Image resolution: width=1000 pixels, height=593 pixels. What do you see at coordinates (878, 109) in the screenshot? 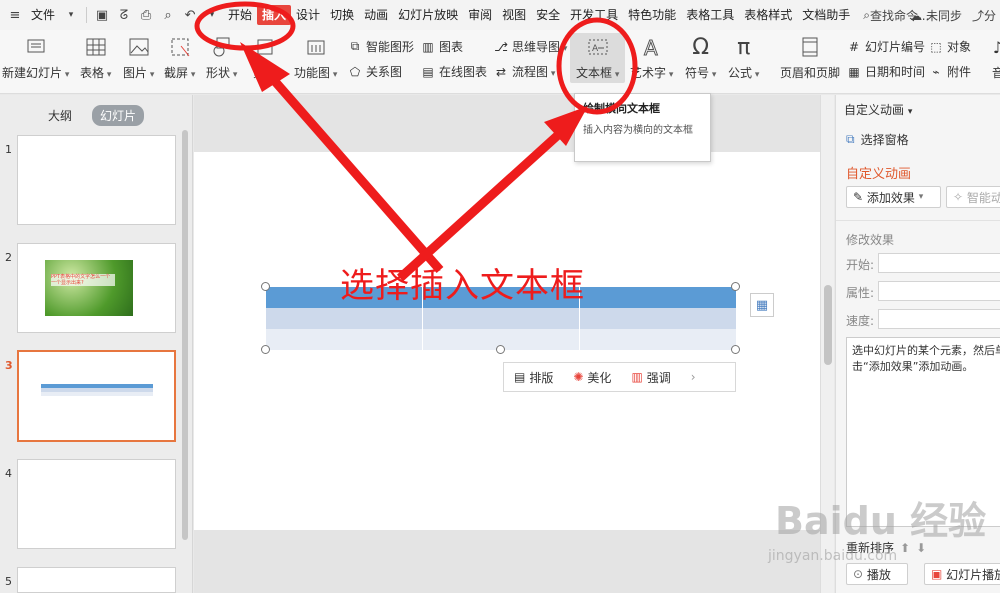
I see `pane-title: 自定义动画 ▾` at bounding box center [878, 109].